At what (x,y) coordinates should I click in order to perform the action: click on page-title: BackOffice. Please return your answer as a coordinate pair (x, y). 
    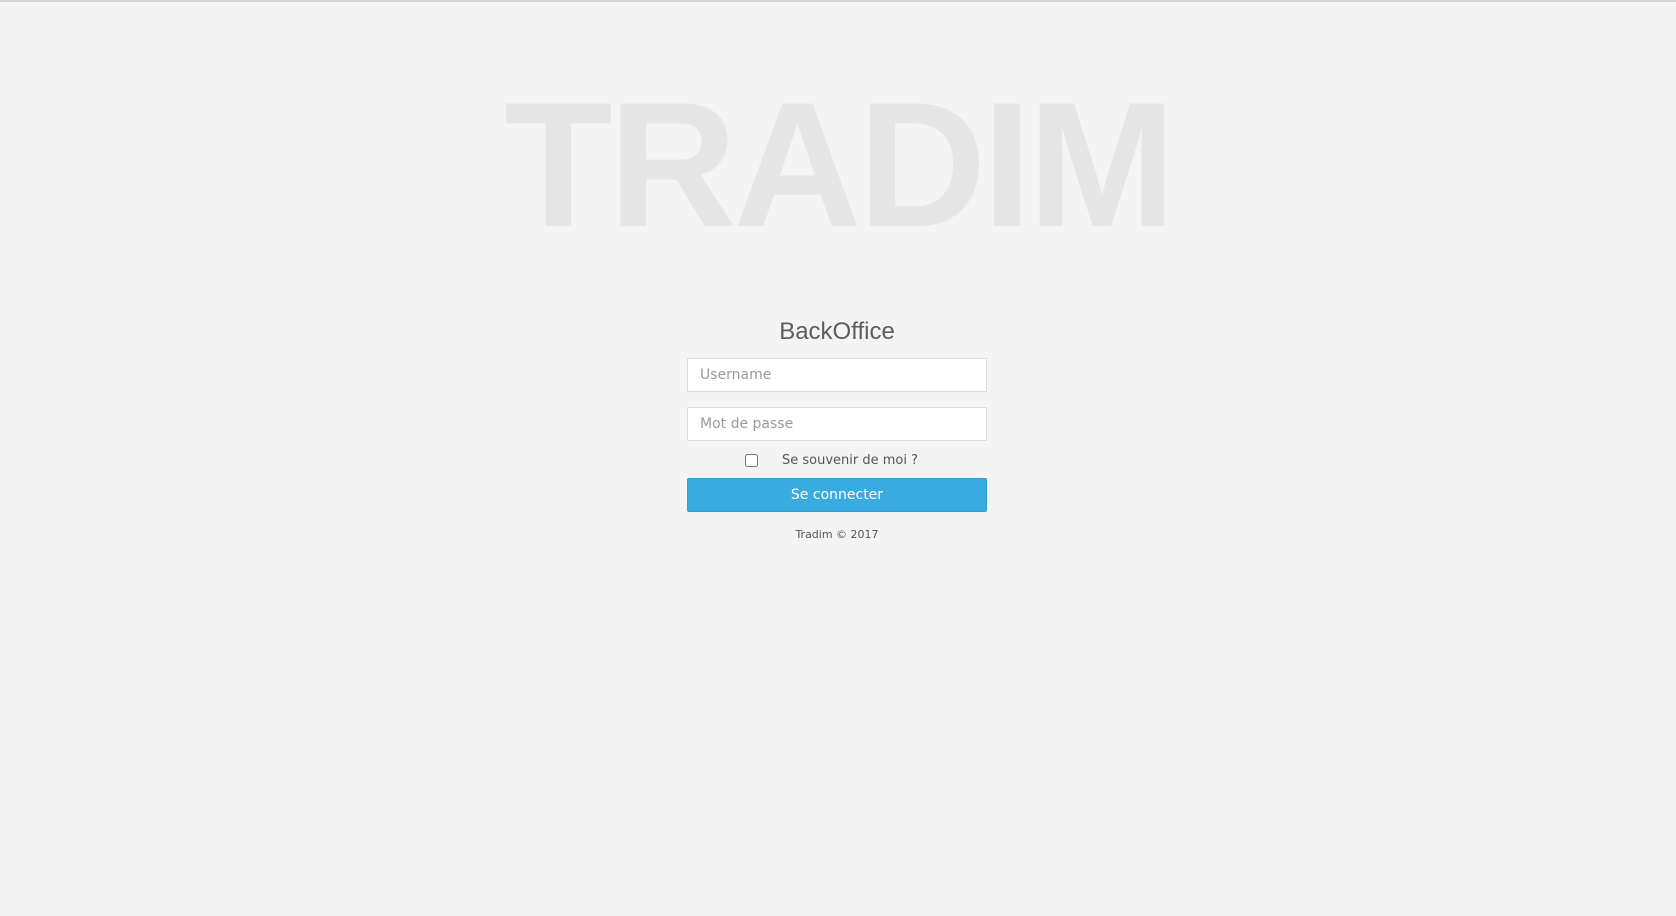
    Looking at the image, I should click on (837, 331).